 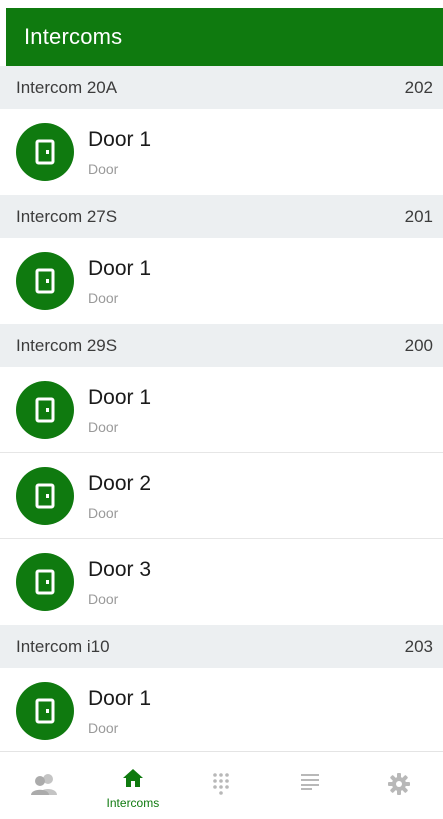 What do you see at coordinates (418, 646) in the screenshot?
I see `intercom-number: 203` at bounding box center [418, 646].